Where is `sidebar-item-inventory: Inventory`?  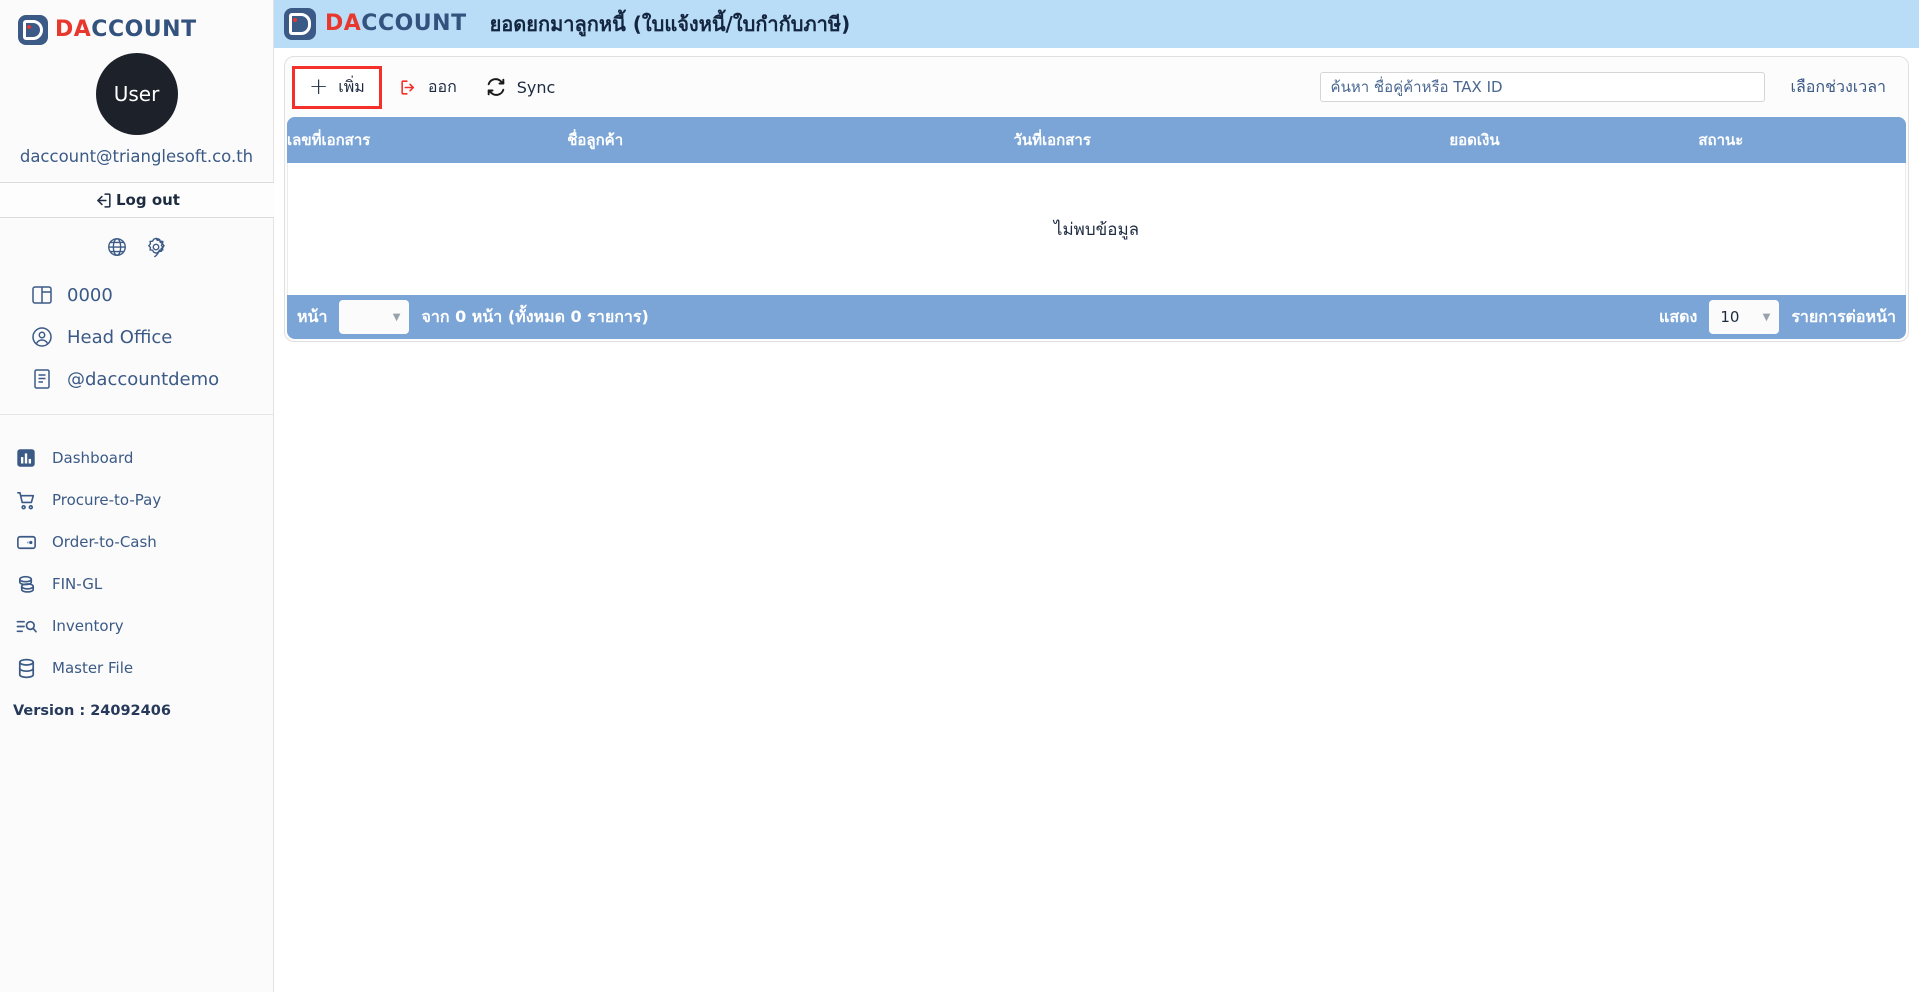 sidebar-item-inventory: Inventory is located at coordinates (136, 626).